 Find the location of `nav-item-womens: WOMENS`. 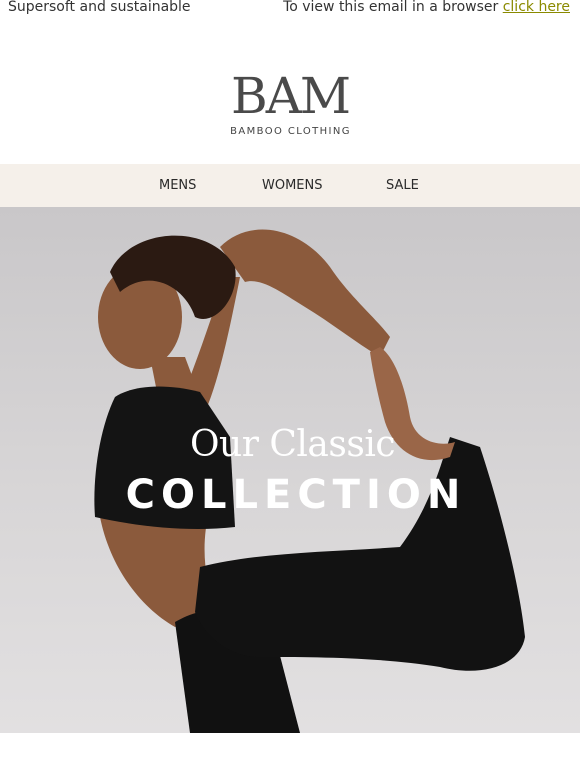

nav-item-womens: WOMENS is located at coordinates (292, 185).